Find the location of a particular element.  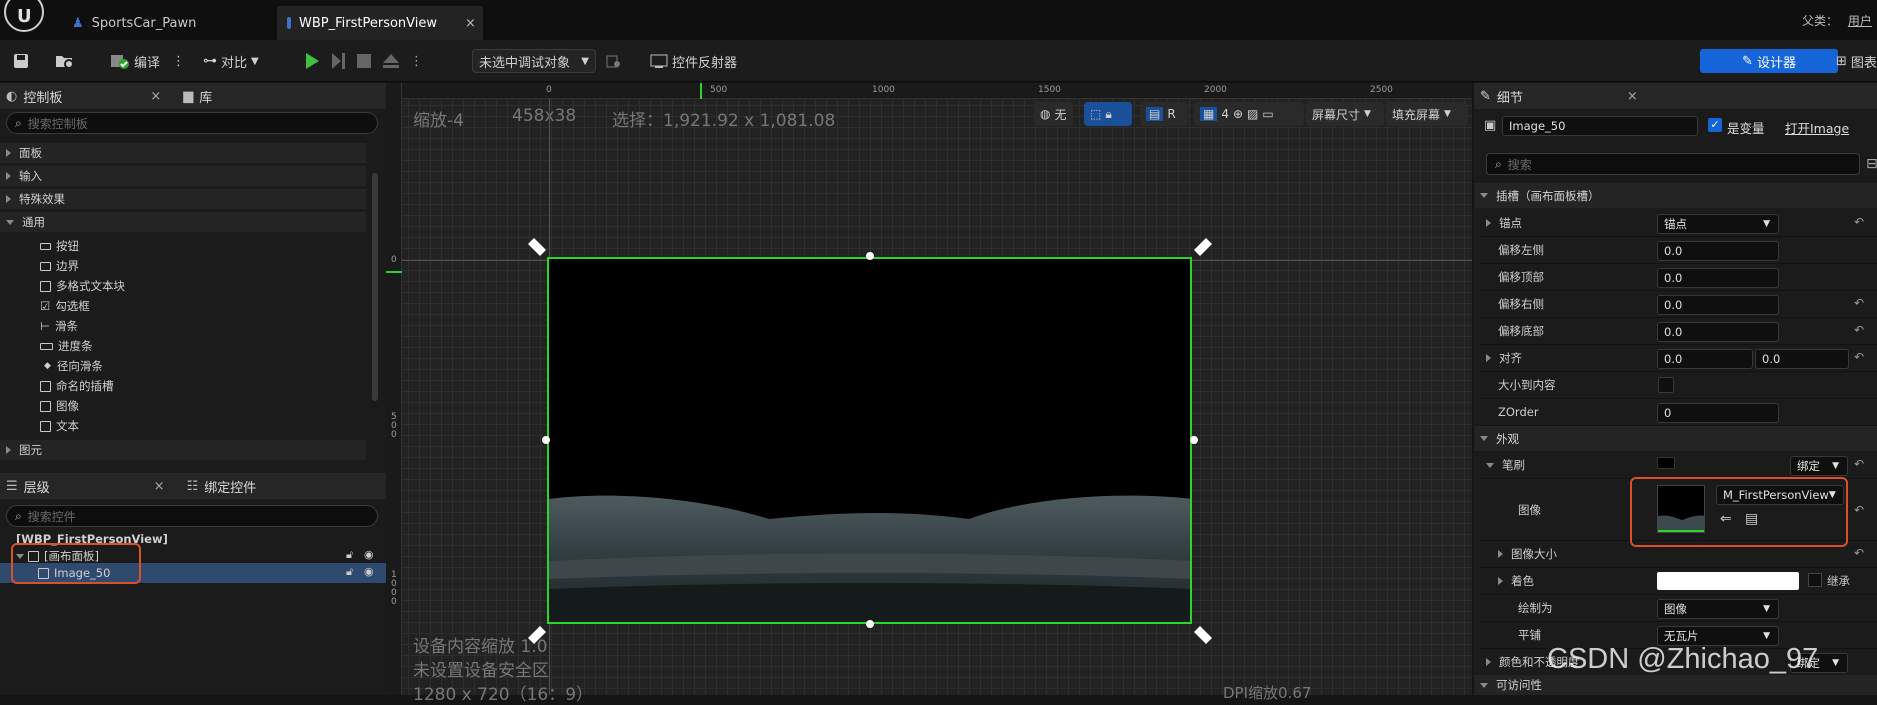

draw-as-dropdown: 图像 ▼ is located at coordinates (1718, 609).